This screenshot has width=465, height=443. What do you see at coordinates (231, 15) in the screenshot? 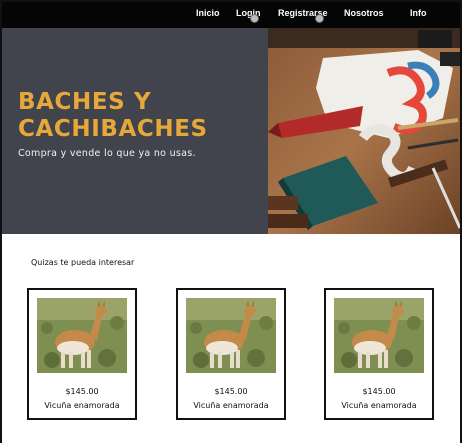
I see `top-navbar: Inicio Login Registrarse Nosotros Info` at bounding box center [231, 15].